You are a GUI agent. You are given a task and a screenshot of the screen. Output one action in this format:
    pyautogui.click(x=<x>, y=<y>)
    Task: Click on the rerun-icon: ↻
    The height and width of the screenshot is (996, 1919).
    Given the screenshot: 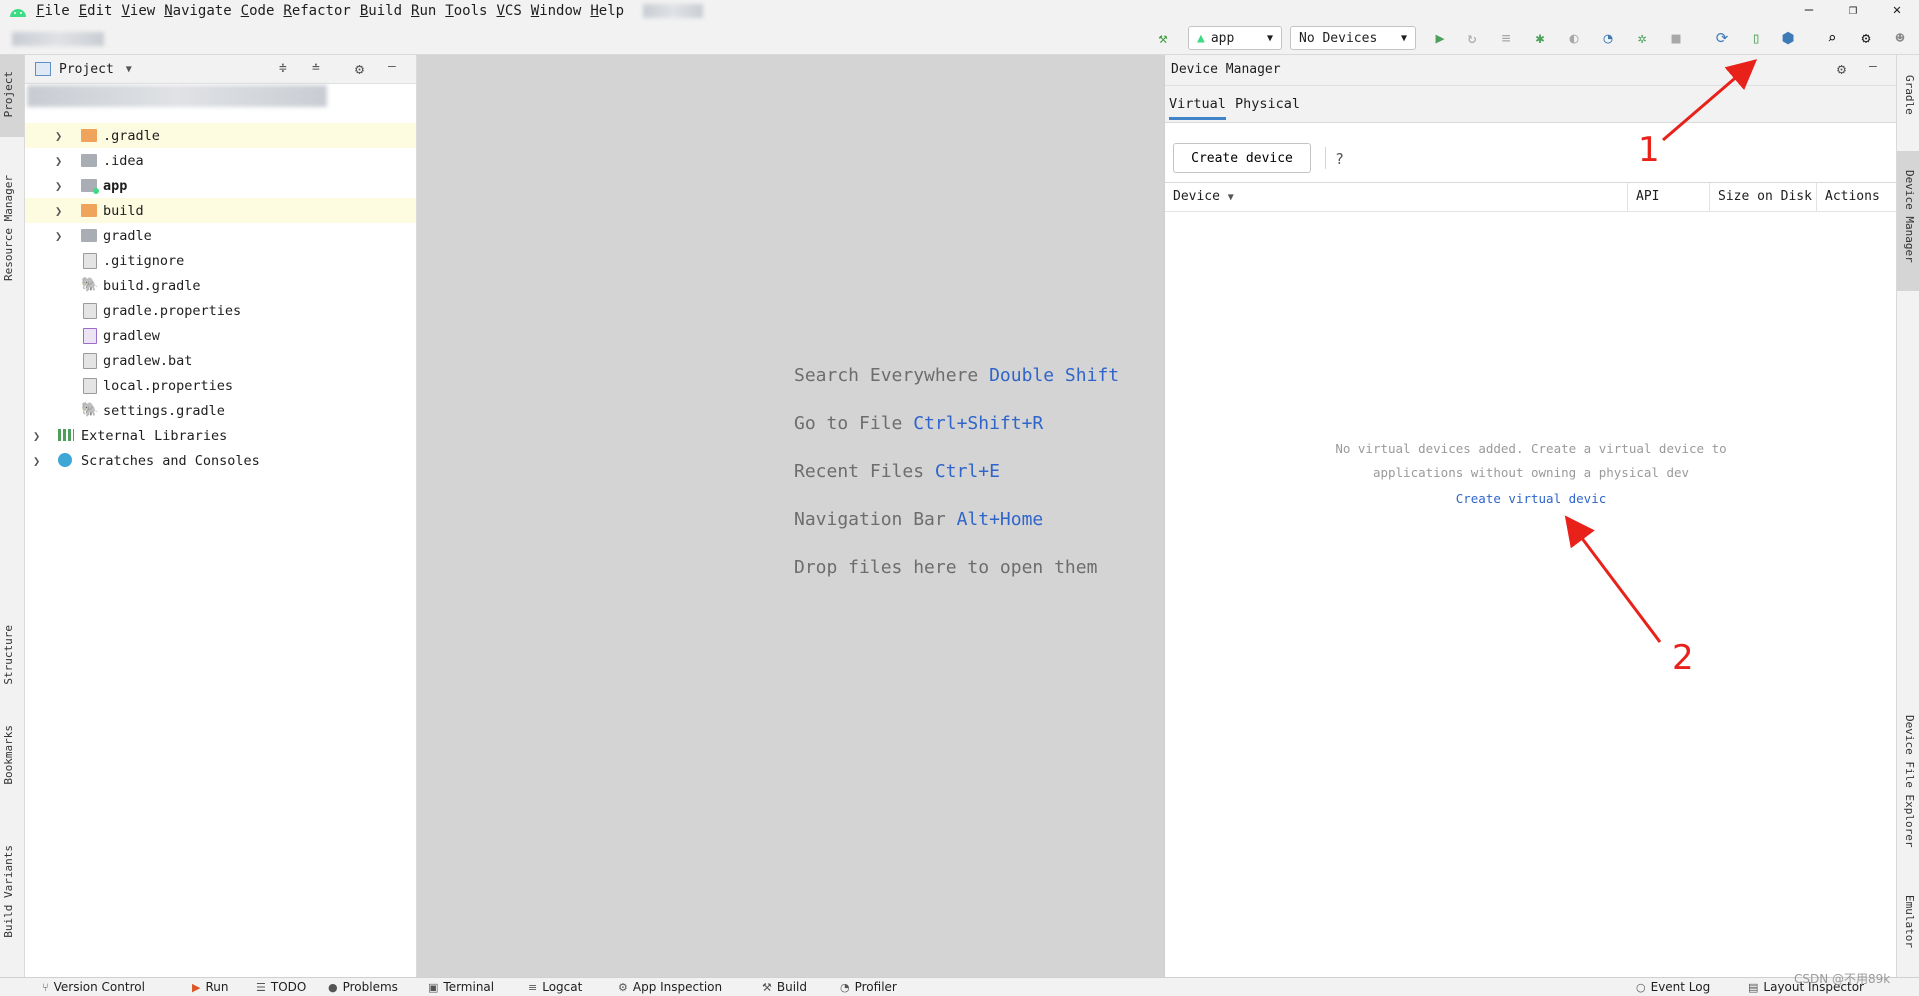 What is the action you would take?
    pyautogui.click(x=1472, y=38)
    